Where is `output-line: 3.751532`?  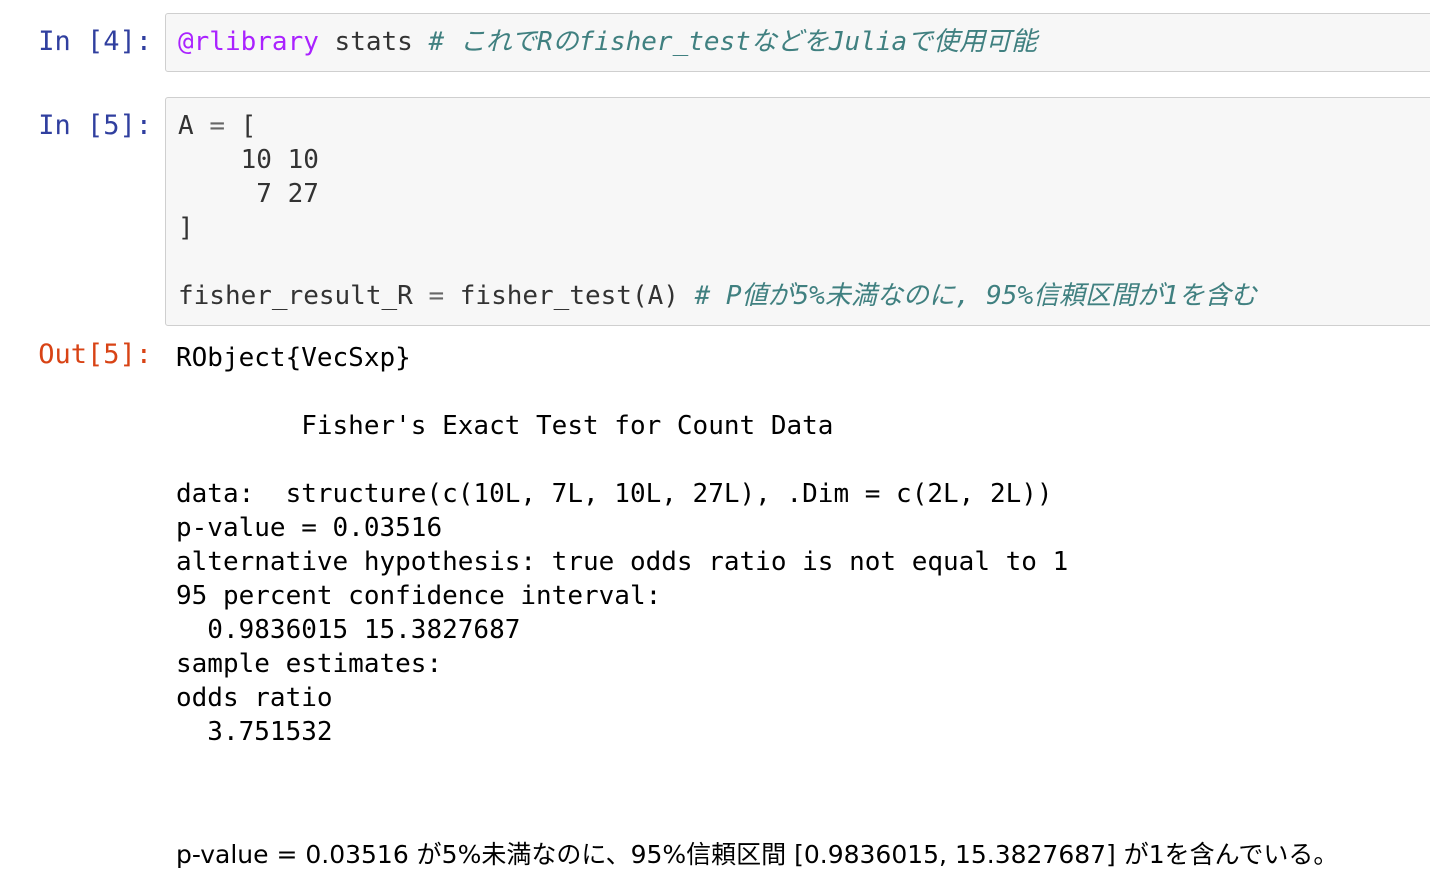 output-line: 3.751532 is located at coordinates (254, 732).